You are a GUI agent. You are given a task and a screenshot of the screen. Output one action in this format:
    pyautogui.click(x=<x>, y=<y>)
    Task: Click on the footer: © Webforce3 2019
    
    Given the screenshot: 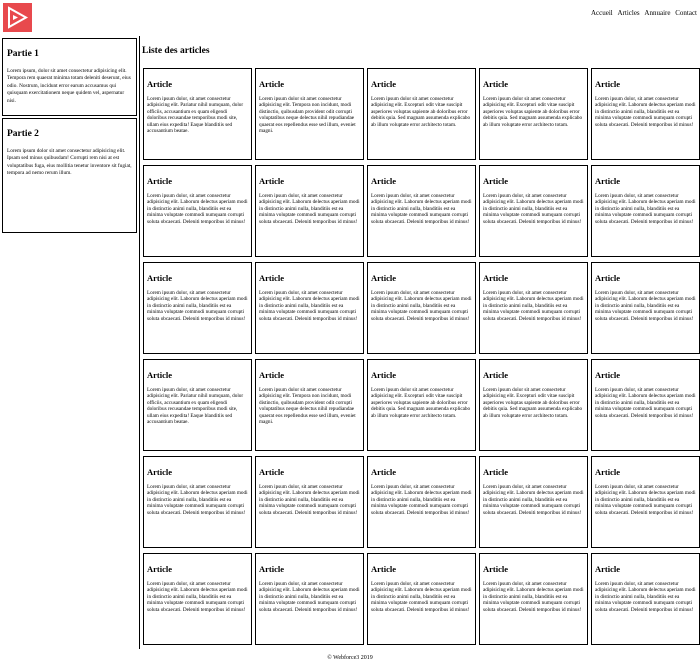 What is the action you would take?
    pyautogui.click(x=350, y=658)
    